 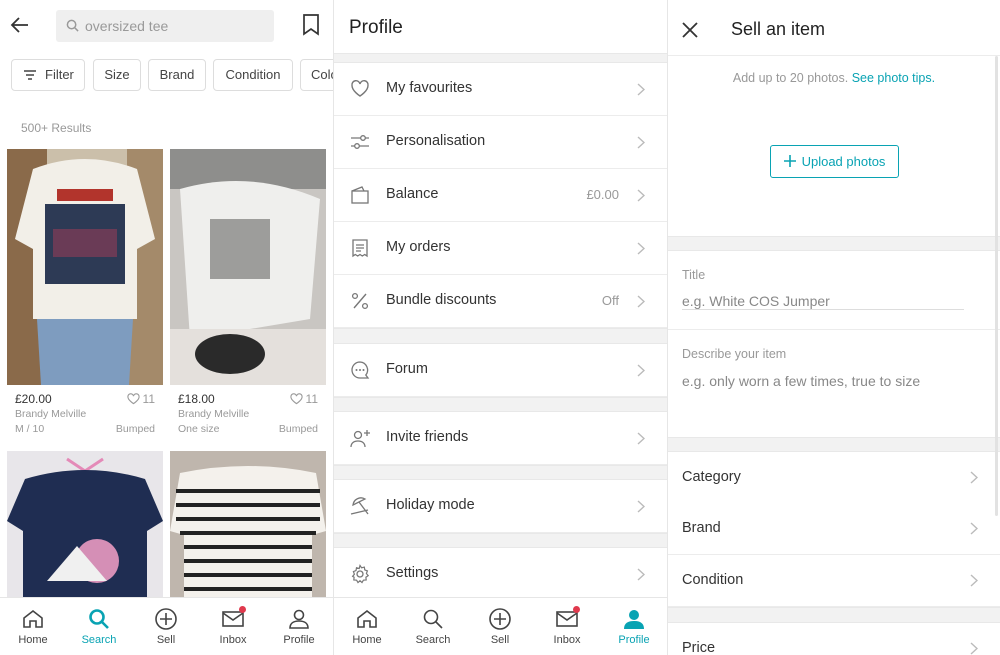 What do you see at coordinates (430, 505) in the screenshot?
I see `menu-item-label: Holiday mode` at bounding box center [430, 505].